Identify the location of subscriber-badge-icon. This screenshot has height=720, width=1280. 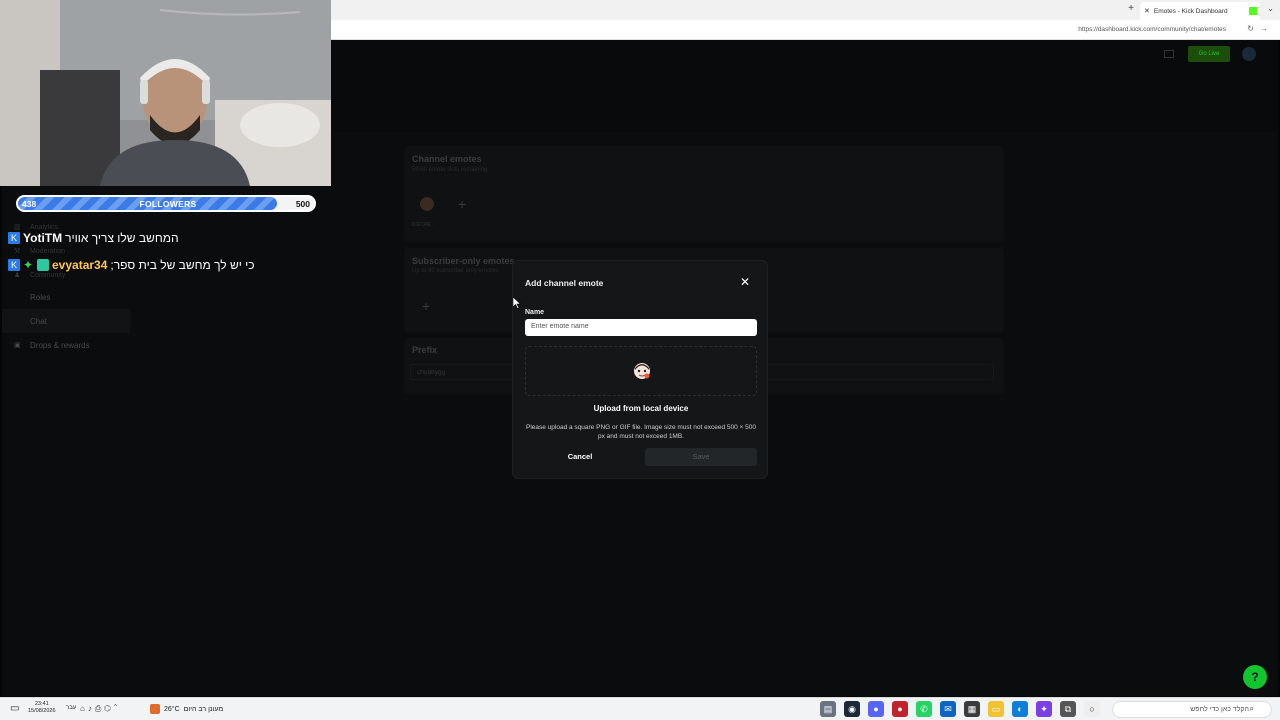
(43, 265).